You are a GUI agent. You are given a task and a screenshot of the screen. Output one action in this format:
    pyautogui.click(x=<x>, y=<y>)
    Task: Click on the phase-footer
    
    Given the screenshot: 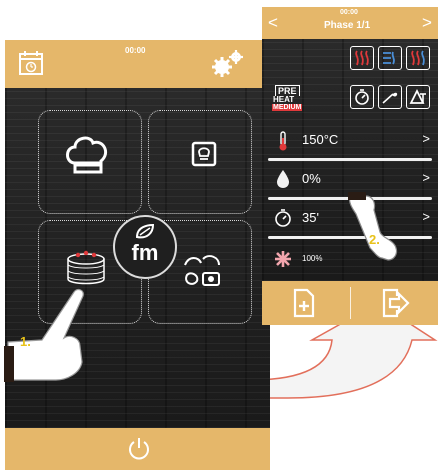 What is the action you would take?
    pyautogui.click(x=350, y=303)
    